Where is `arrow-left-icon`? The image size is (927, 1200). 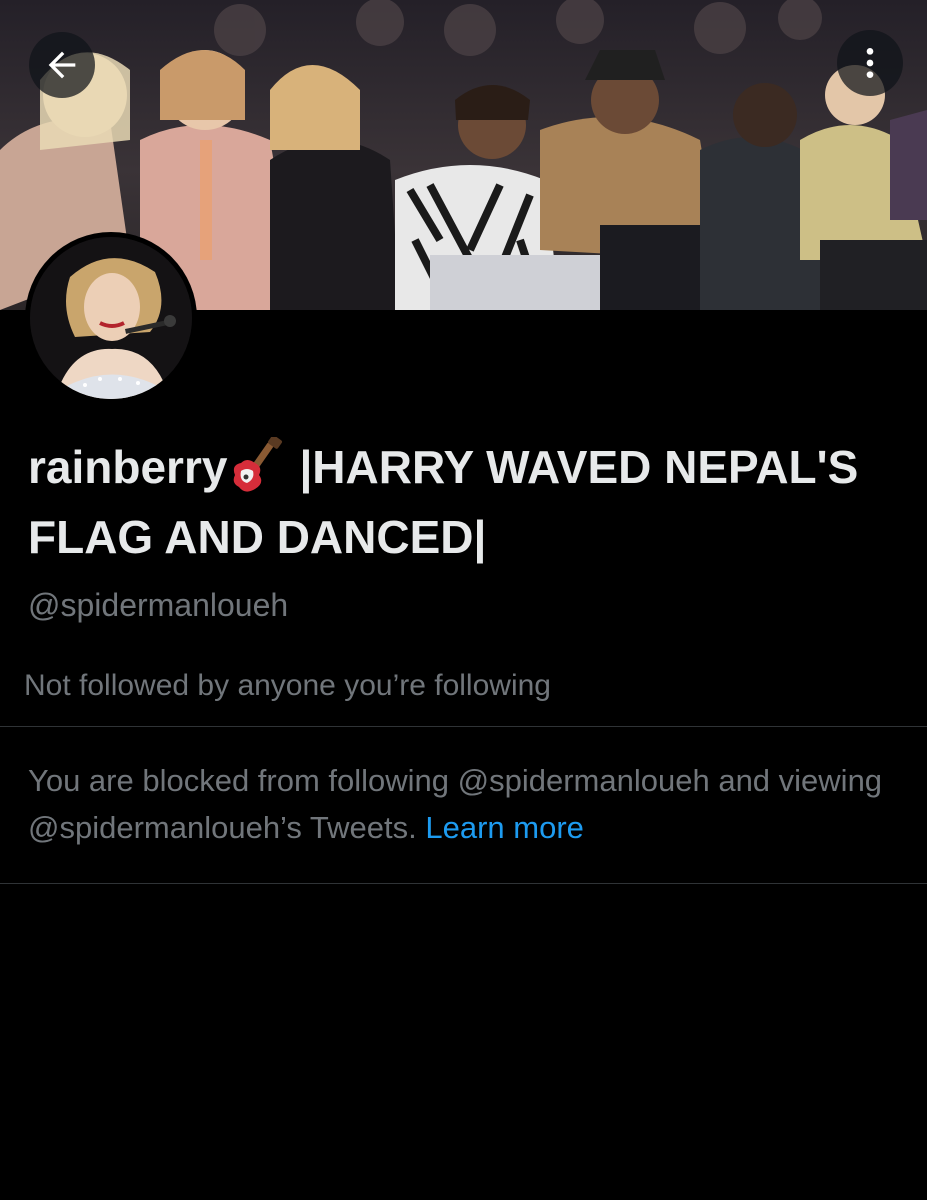
arrow-left-icon is located at coordinates (62, 65).